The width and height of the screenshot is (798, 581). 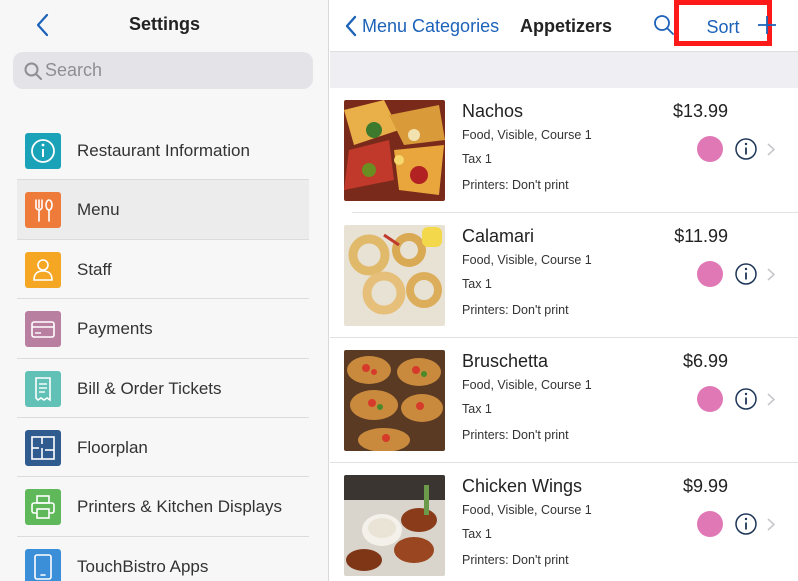 What do you see at coordinates (394, 400) in the screenshot?
I see `bruschetta-photo` at bounding box center [394, 400].